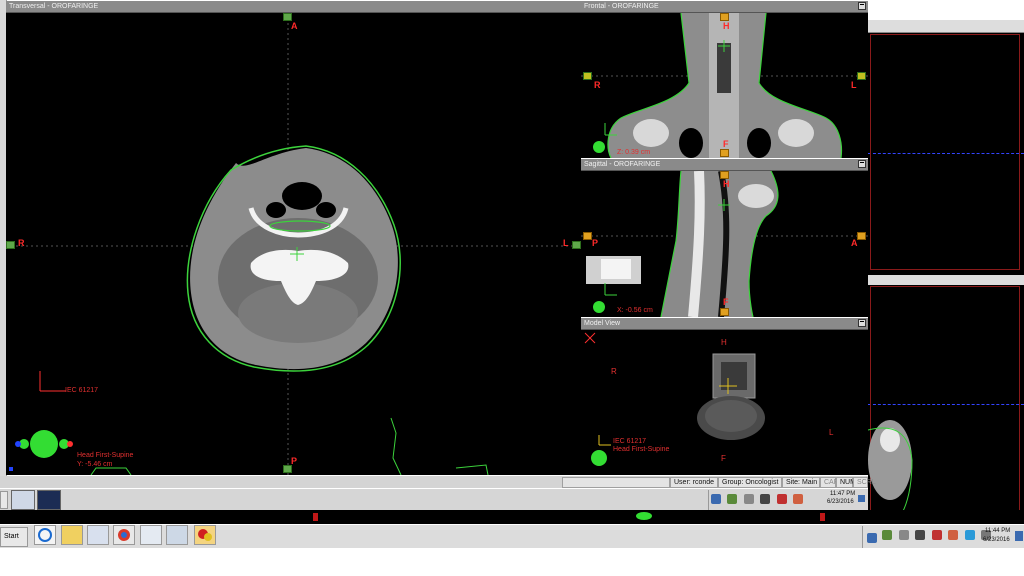 The width and height of the screenshot is (1024, 576). I want to click on inner-tray-app-icon, so click(798, 498).